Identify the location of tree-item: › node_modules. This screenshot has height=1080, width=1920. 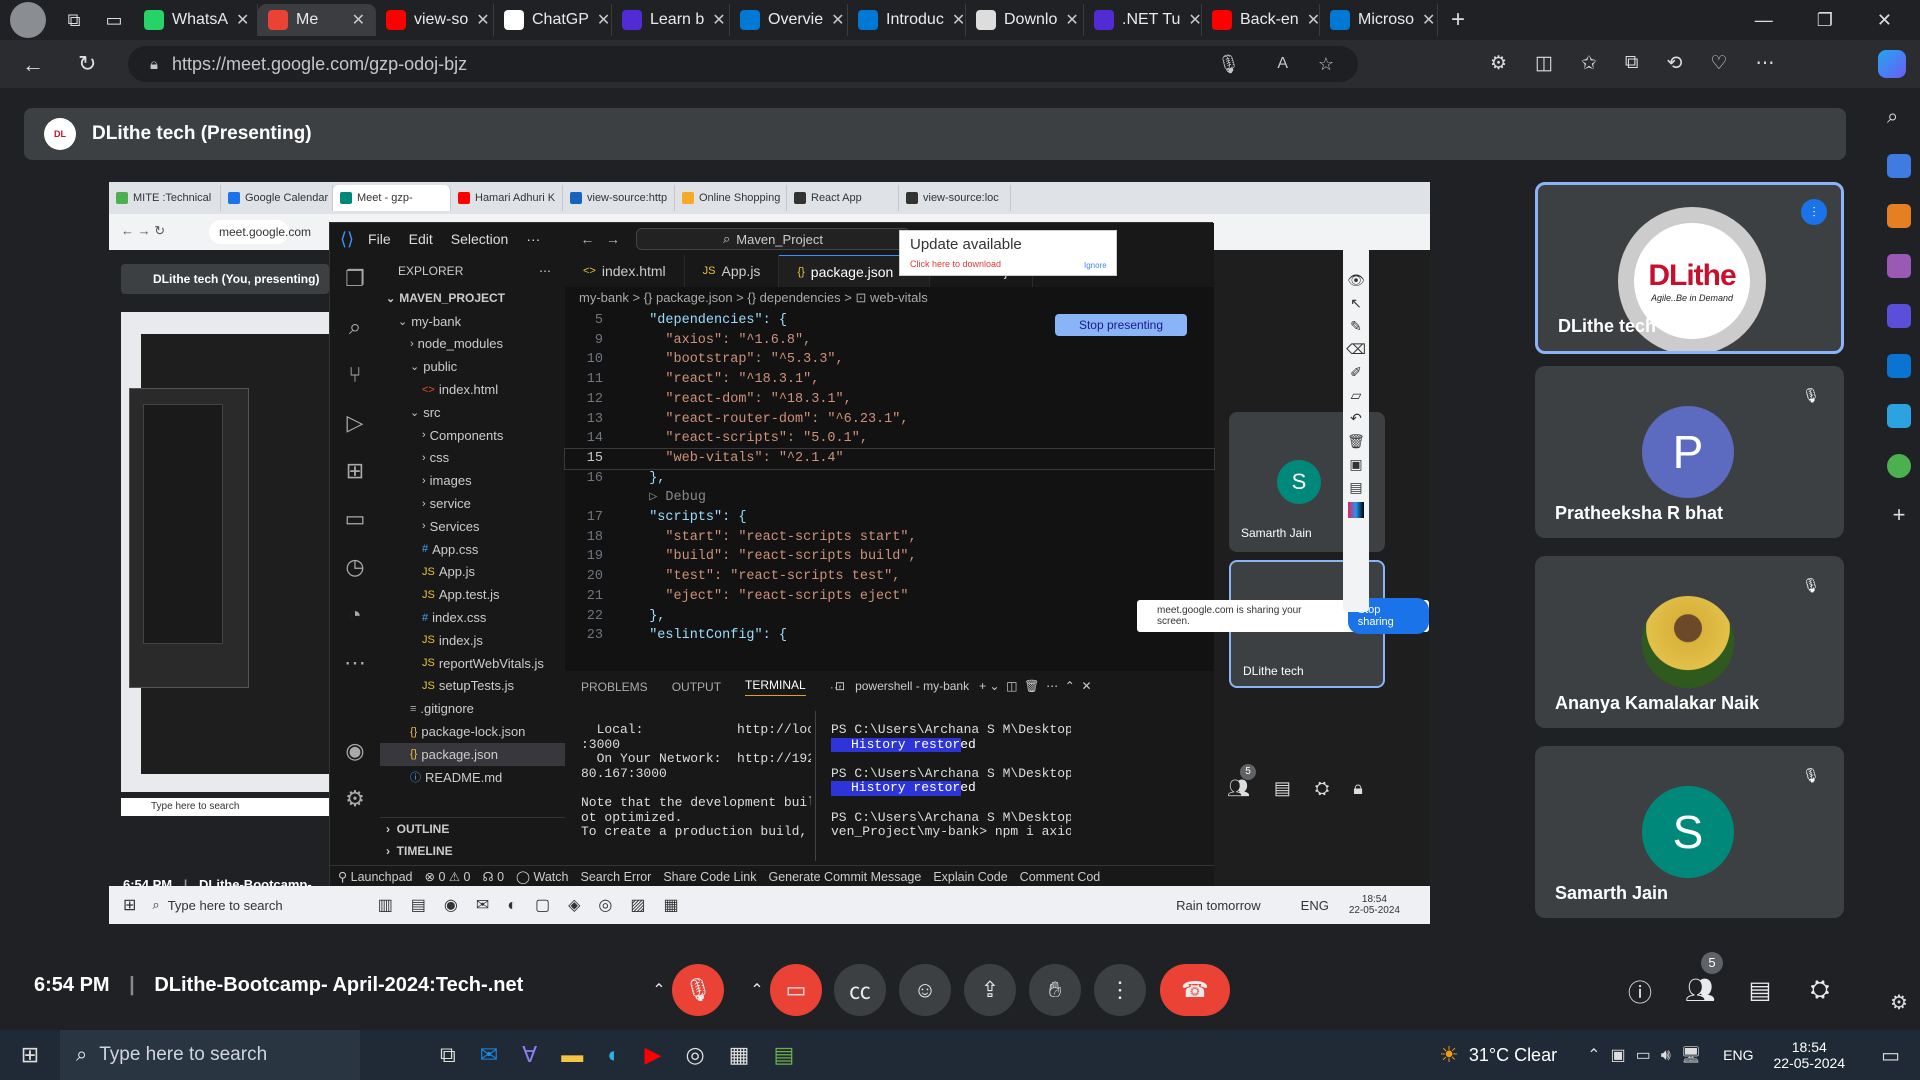
(472, 344).